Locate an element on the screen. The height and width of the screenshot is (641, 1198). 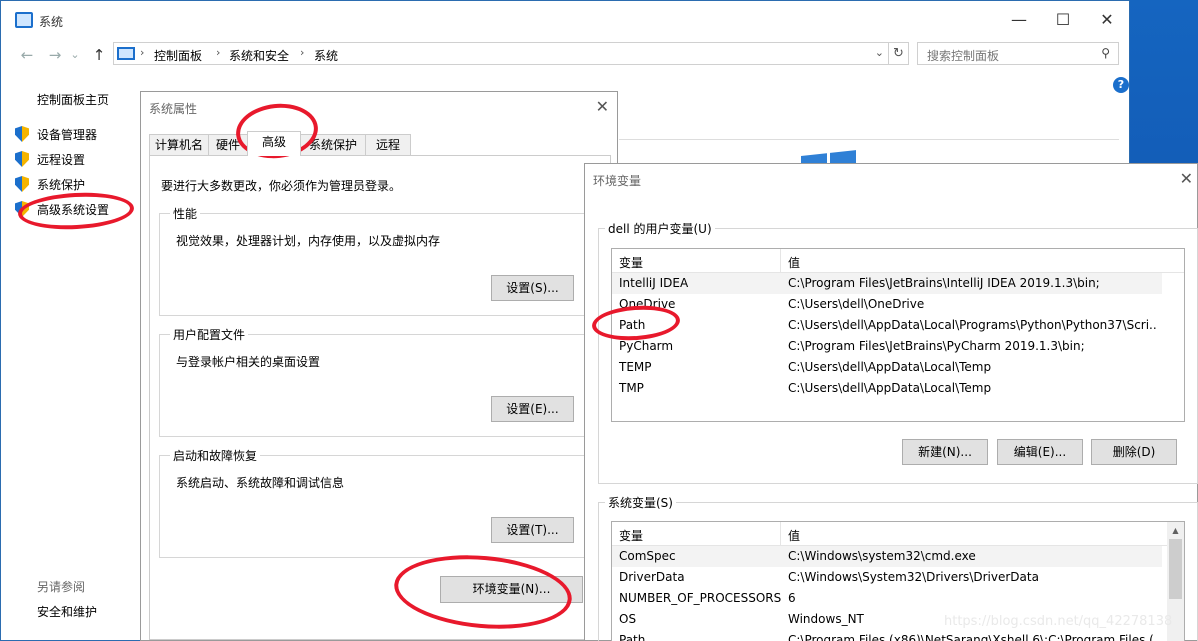
variable-name: DriverData is located at coordinates (652, 577).